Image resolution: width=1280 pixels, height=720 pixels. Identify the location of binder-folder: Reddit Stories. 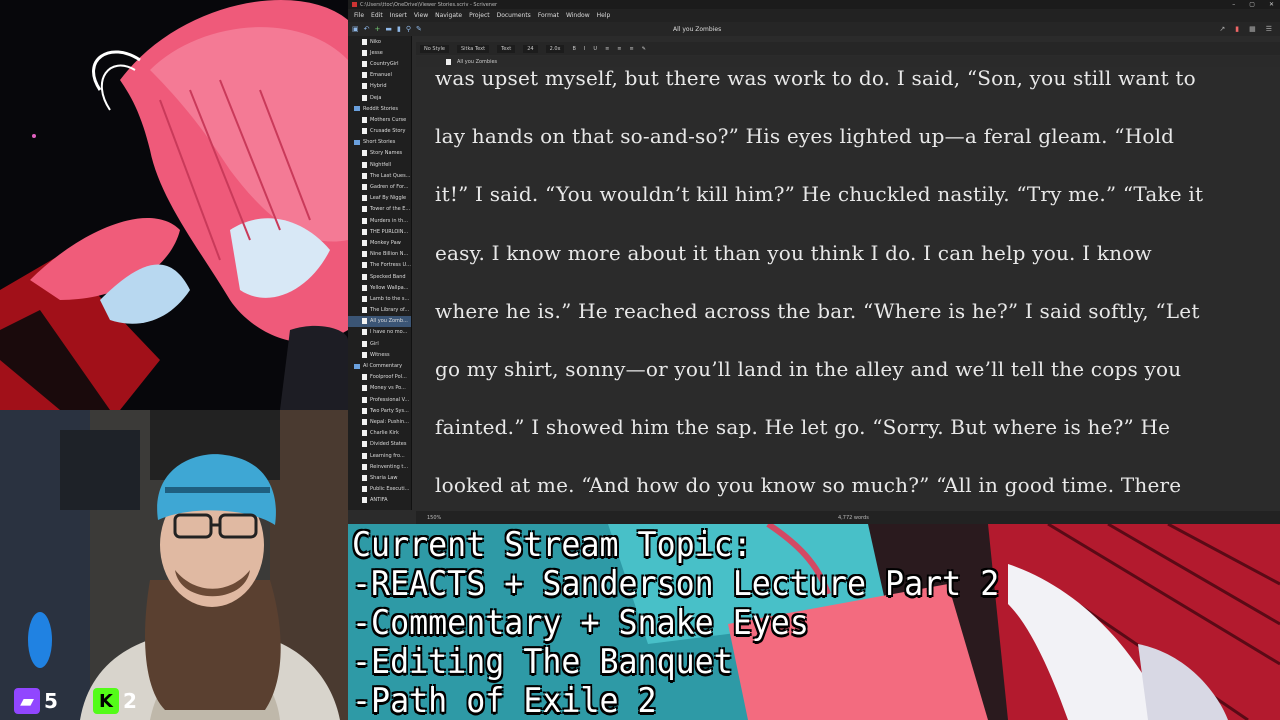
(379, 108).